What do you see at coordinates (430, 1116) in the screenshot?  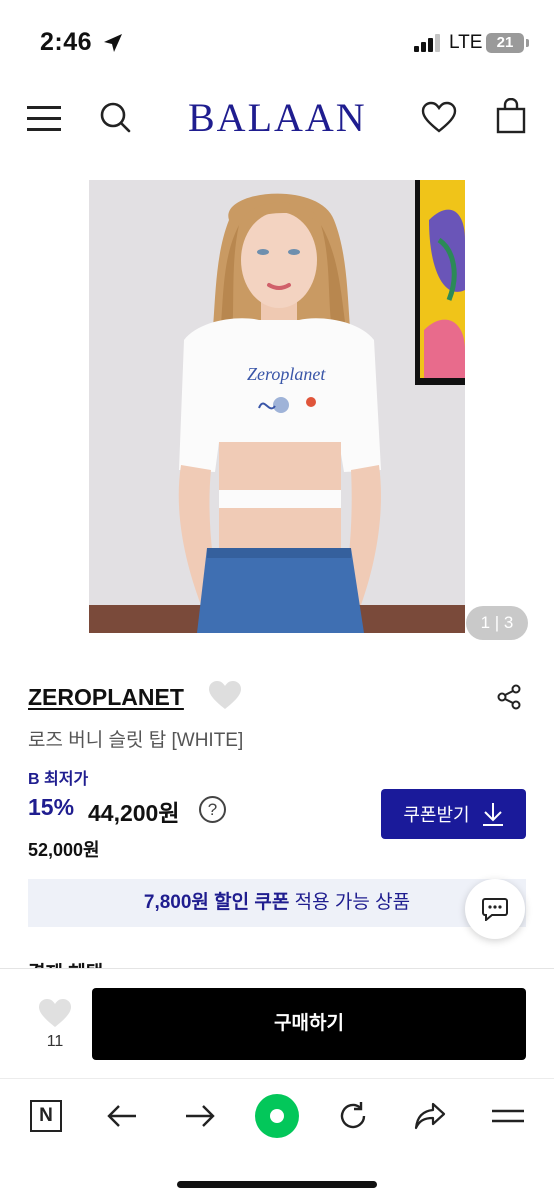 I see `share-forward-icon` at bounding box center [430, 1116].